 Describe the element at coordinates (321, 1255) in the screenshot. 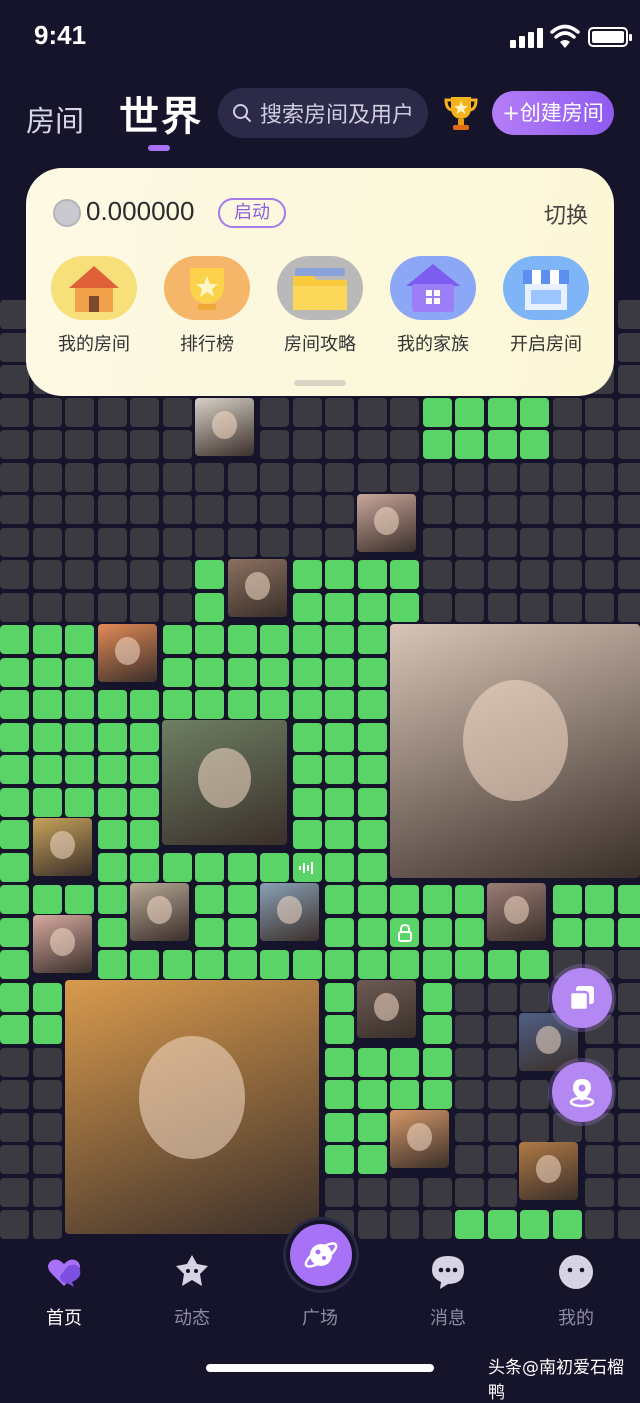

I see `plaza-button` at that location.